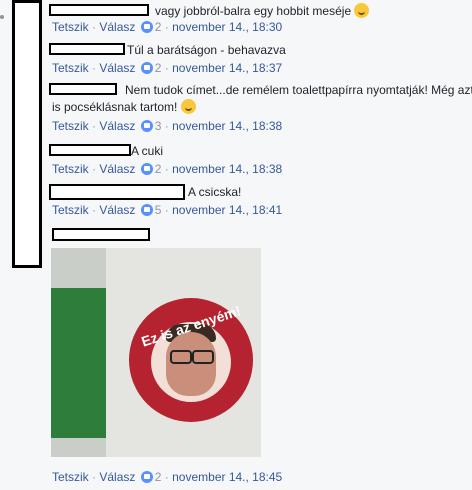  What do you see at coordinates (27, 134) in the screenshot?
I see `redacted-sidebar-block` at bounding box center [27, 134].